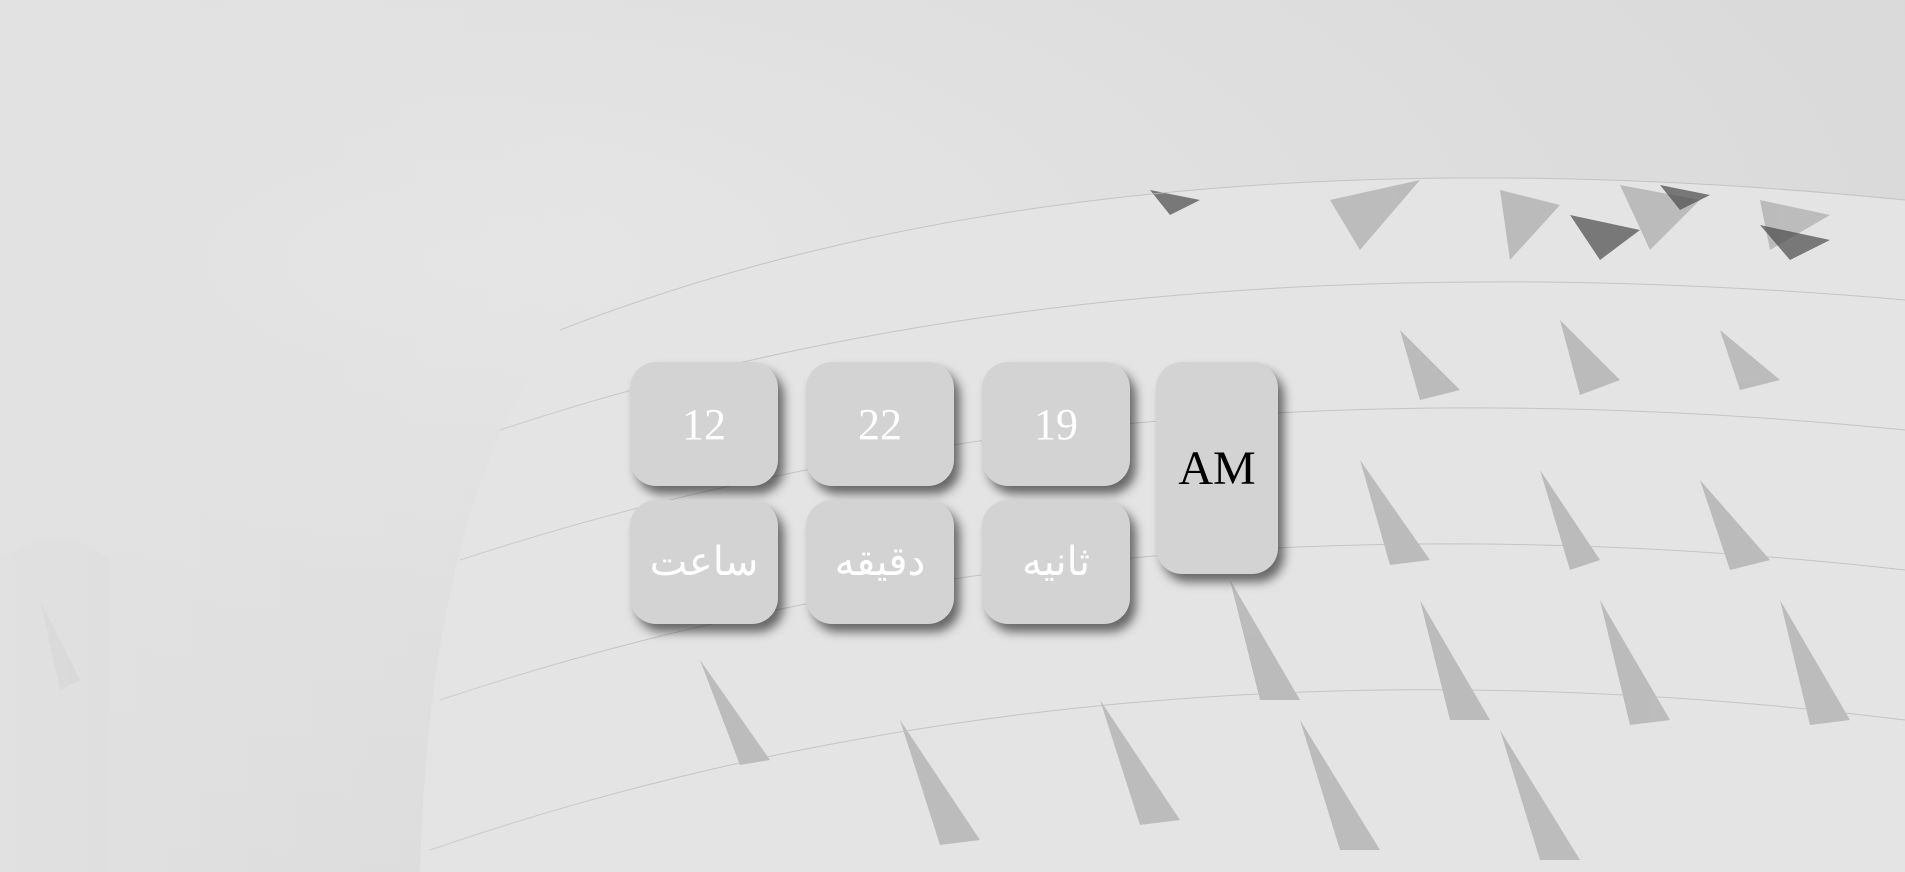 This screenshot has height=872, width=1905. Describe the element at coordinates (880, 562) in the screenshot. I see `minutes-label: دقیقه` at that location.